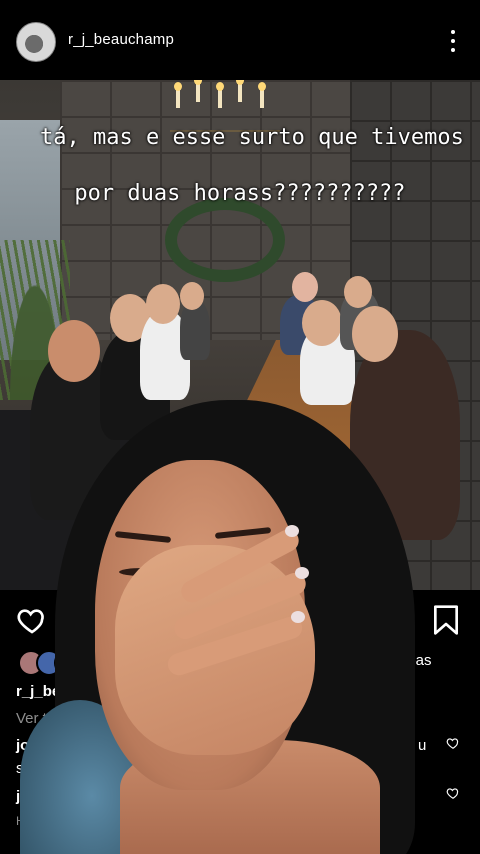  What do you see at coordinates (67, 663) in the screenshot?
I see `liker-avatar` at bounding box center [67, 663].